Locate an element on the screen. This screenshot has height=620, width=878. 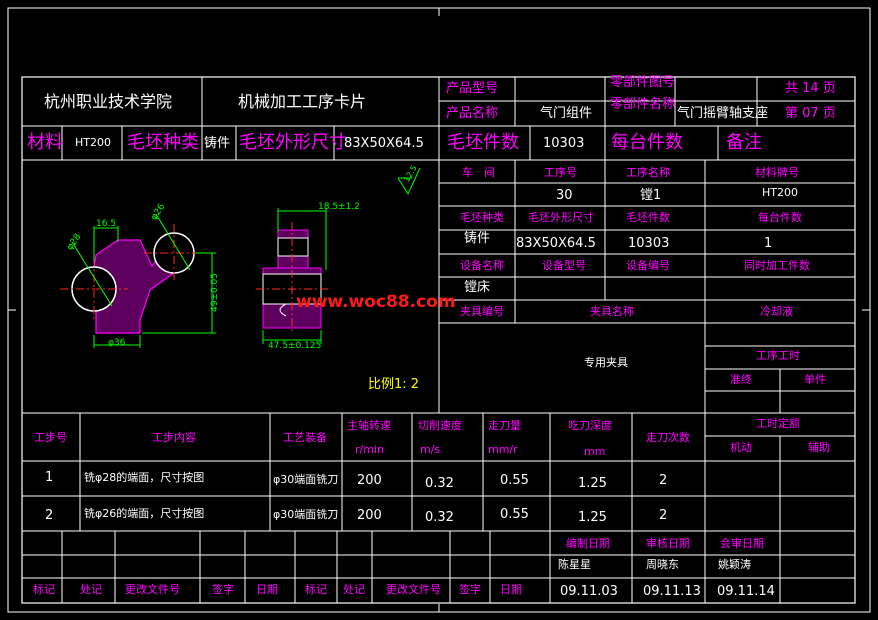
part-left-view is located at coordinates (138, 280).